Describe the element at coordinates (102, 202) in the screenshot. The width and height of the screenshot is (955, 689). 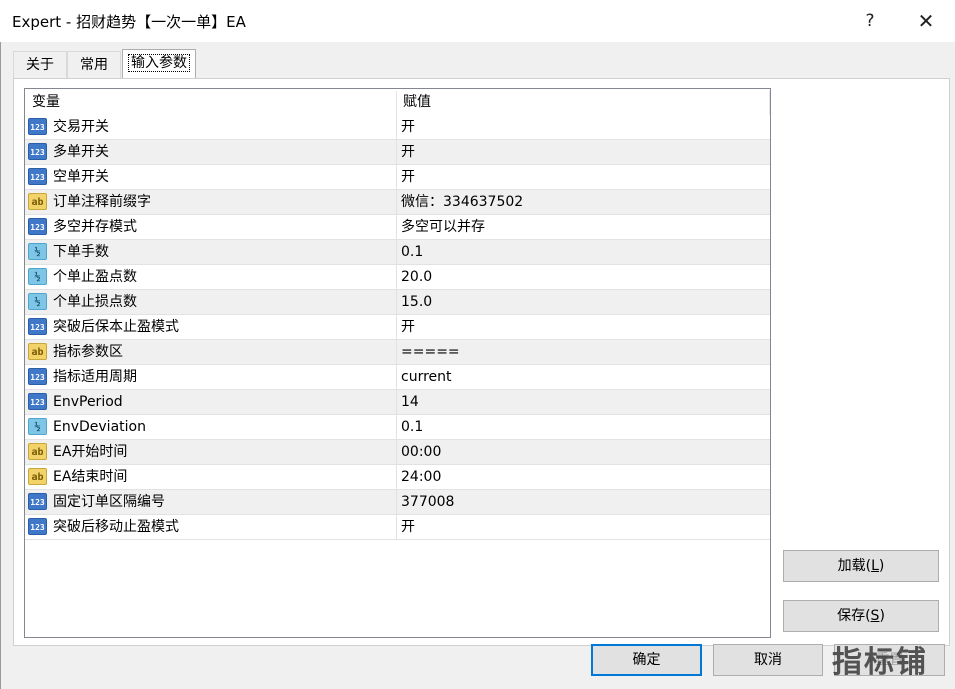
I see `parameter-name: 订单注释前缀字` at that location.